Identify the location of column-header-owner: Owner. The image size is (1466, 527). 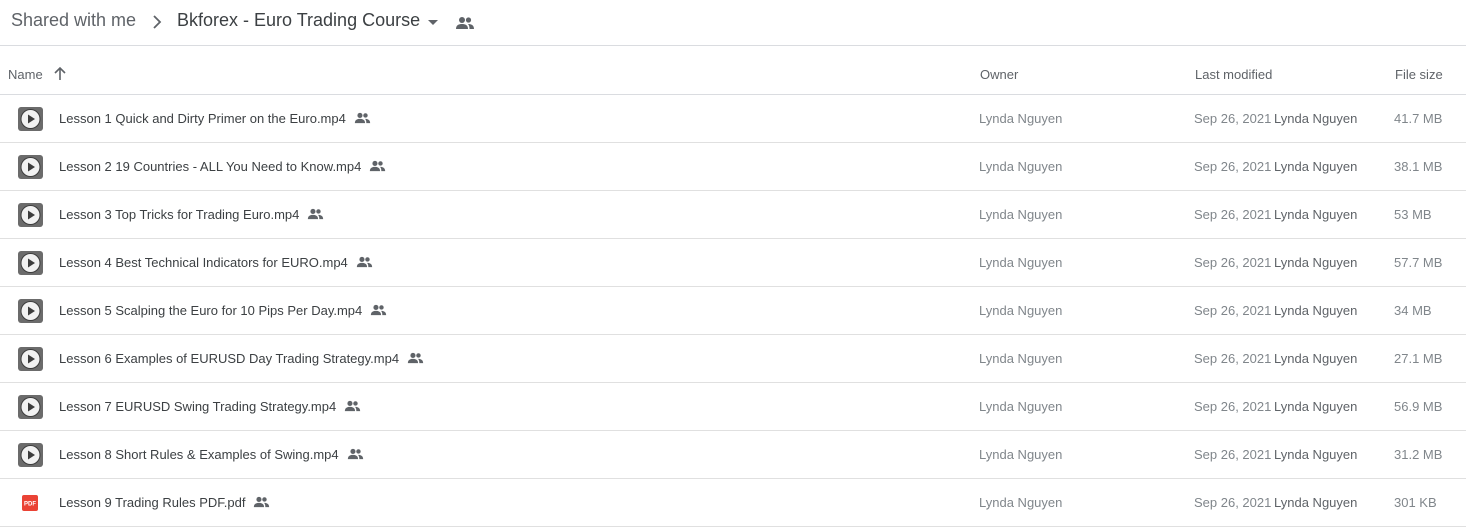
(999, 74).